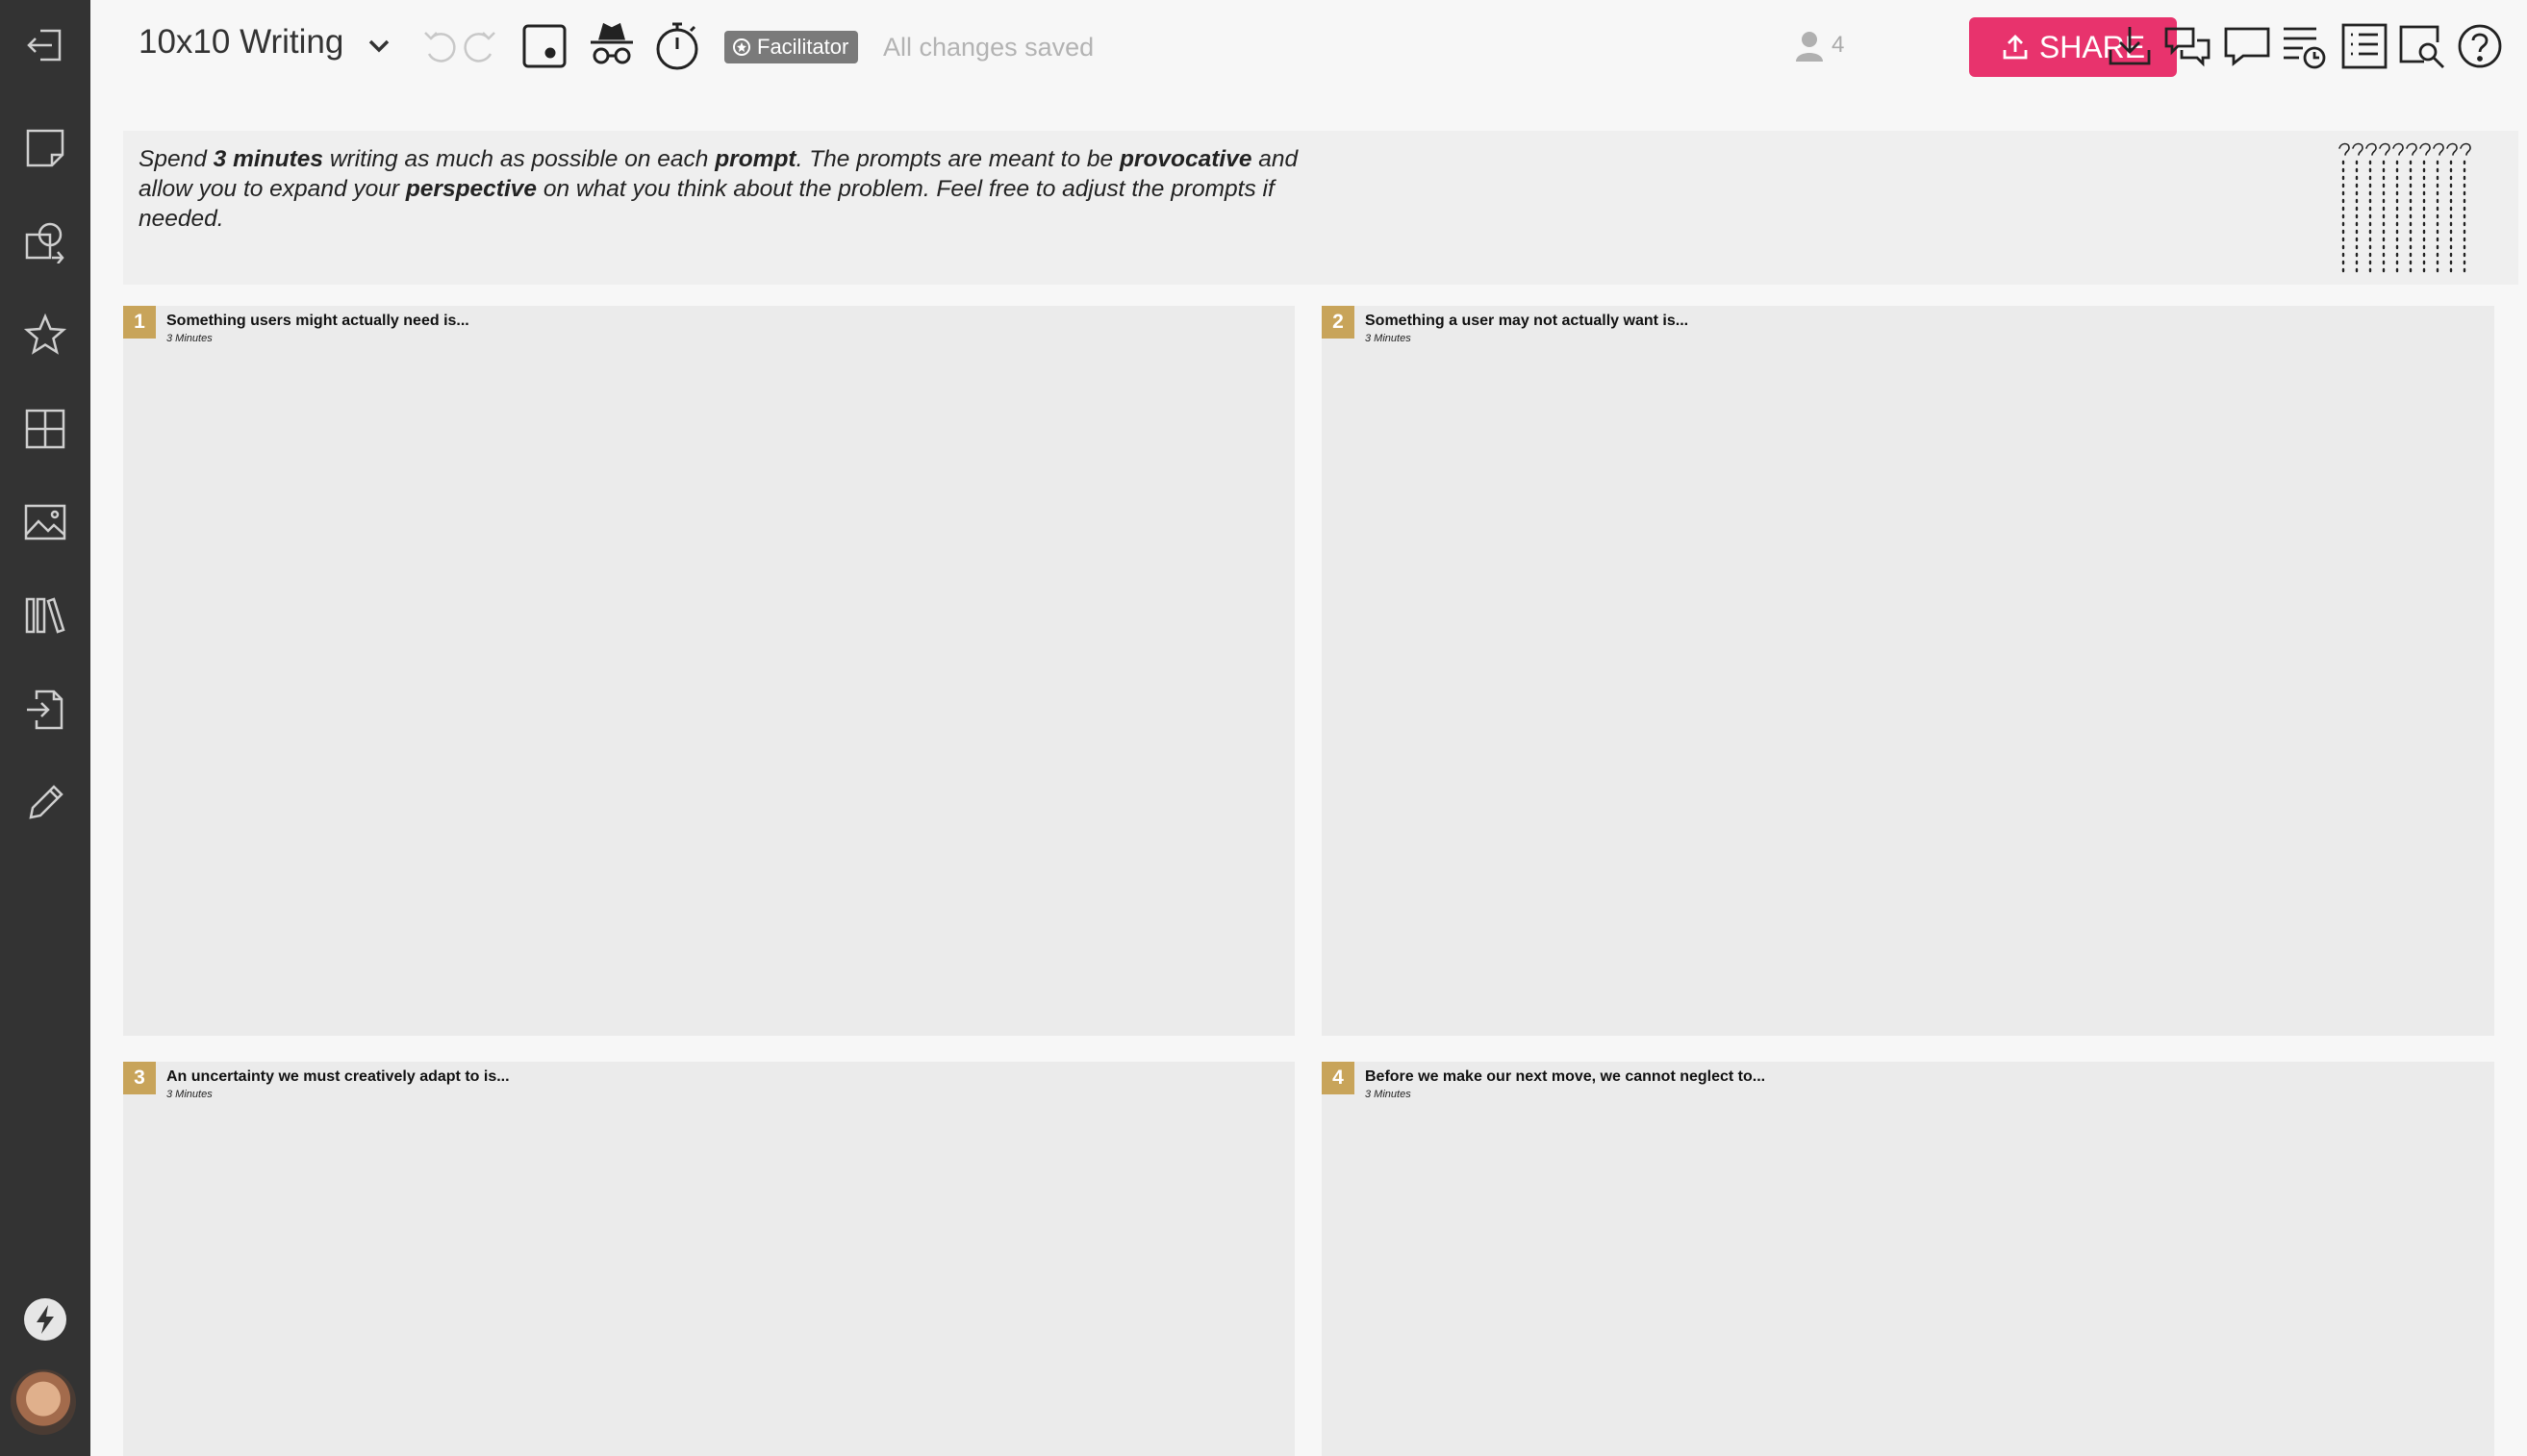 The height and width of the screenshot is (1456, 2527). I want to click on comment-icon, so click(2247, 46).